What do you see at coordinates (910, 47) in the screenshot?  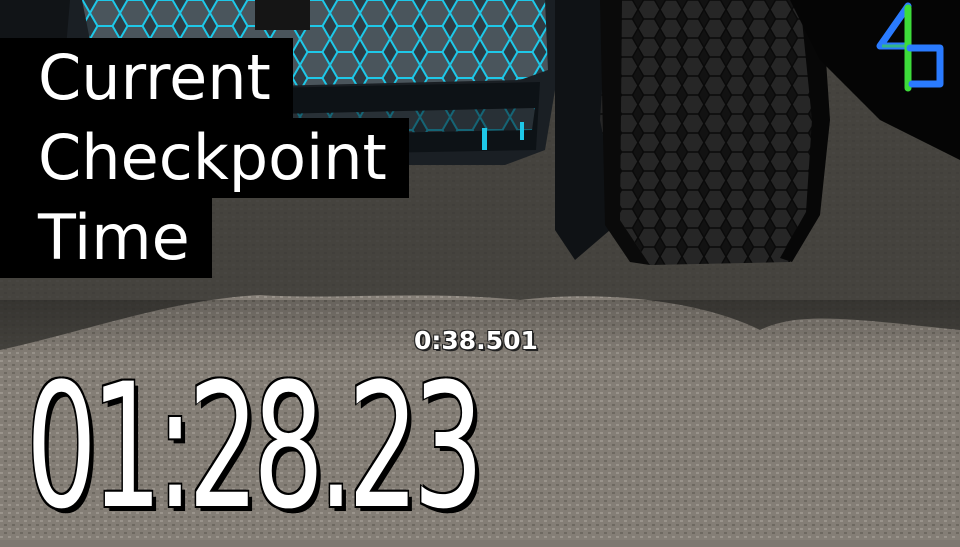 I see `4b-logo-icon` at bounding box center [910, 47].